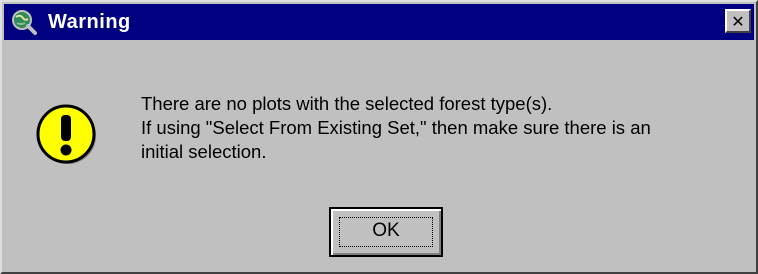 This screenshot has height=274, width=758. What do you see at coordinates (89, 22) in the screenshot?
I see `window-title: Warning` at bounding box center [89, 22].